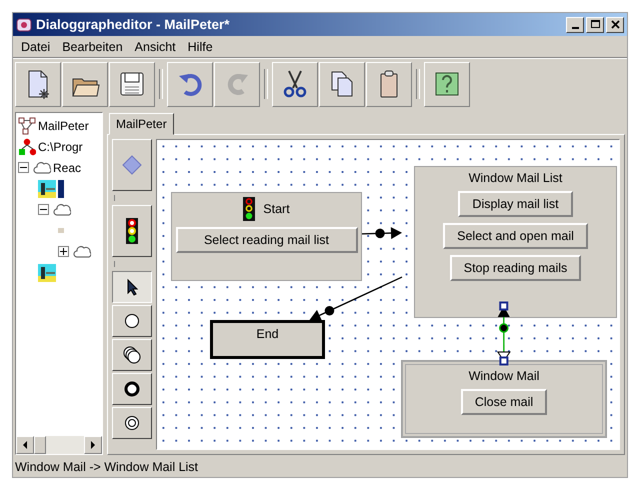 The image size is (636, 481). I want to click on close-button, so click(615, 24).